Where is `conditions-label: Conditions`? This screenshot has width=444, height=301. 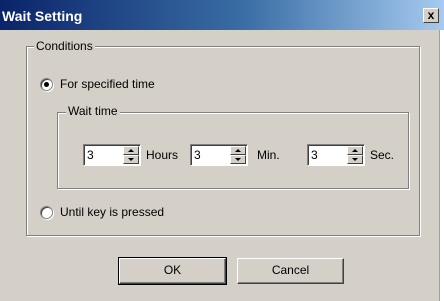
conditions-label: Conditions is located at coordinates (64, 46).